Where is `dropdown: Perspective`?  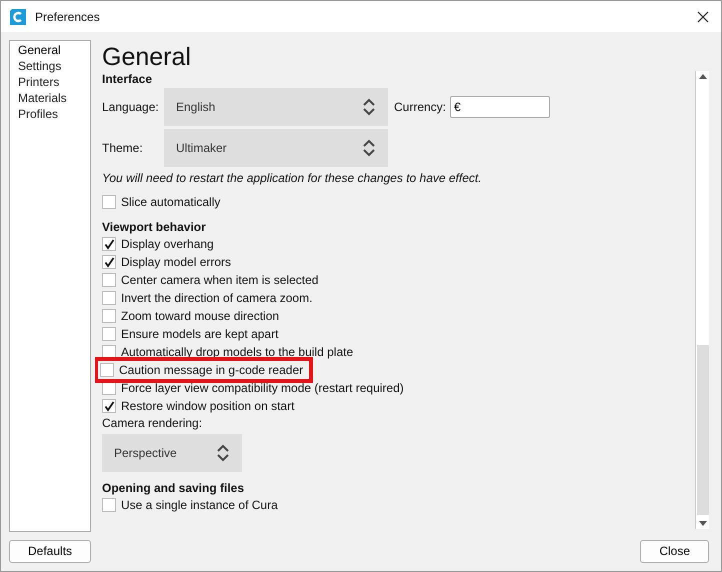 dropdown: Perspective is located at coordinates (172, 453).